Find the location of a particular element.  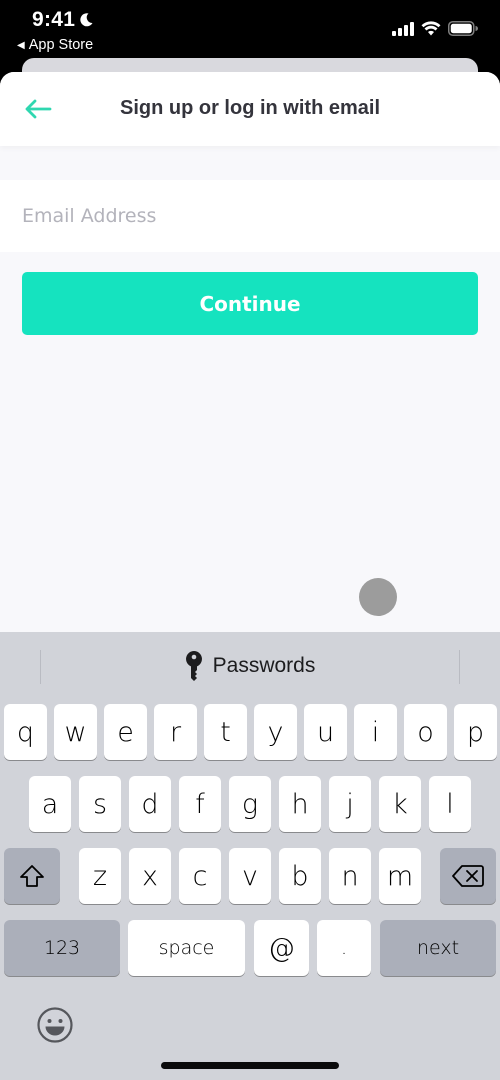

delete-key is located at coordinates (468, 876).